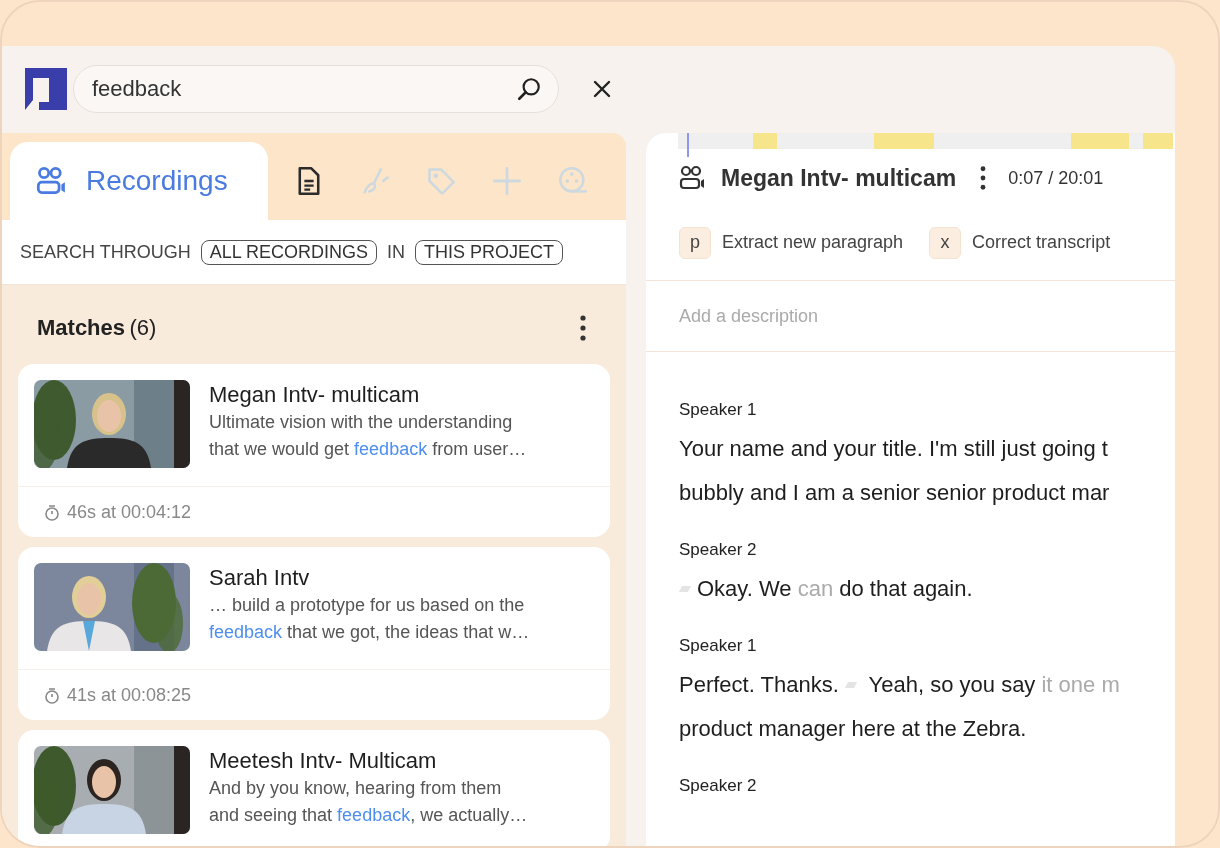 This screenshot has width=1220, height=848. What do you see at coordinates (853, 729) in the screenshot?
I see `transcript-text: product manager here at the Zebra.` at bounding box center [853, 729].